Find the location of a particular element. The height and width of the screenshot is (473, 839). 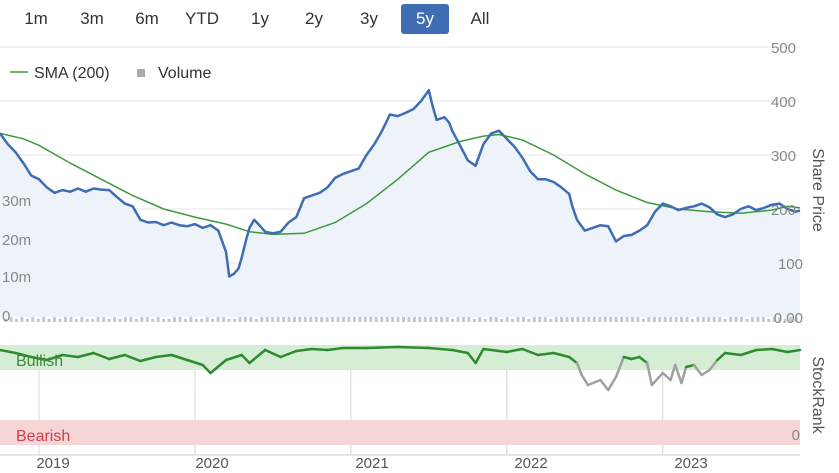

stockrank-tick-zero: 0 is located at coordinates (796, 435).